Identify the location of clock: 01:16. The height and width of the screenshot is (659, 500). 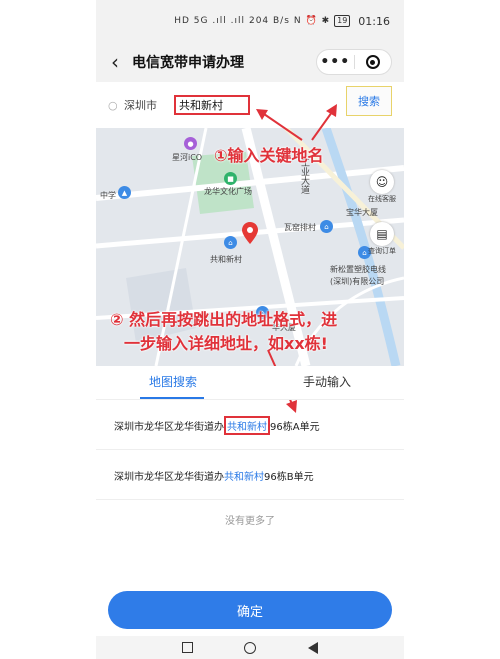
(374, 21).